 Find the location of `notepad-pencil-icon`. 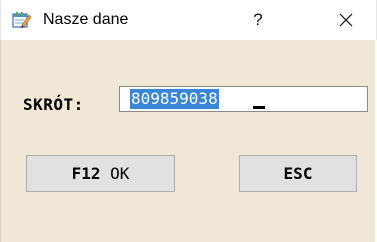

notepad-pencil-icon is located at coordinates (22, 20).